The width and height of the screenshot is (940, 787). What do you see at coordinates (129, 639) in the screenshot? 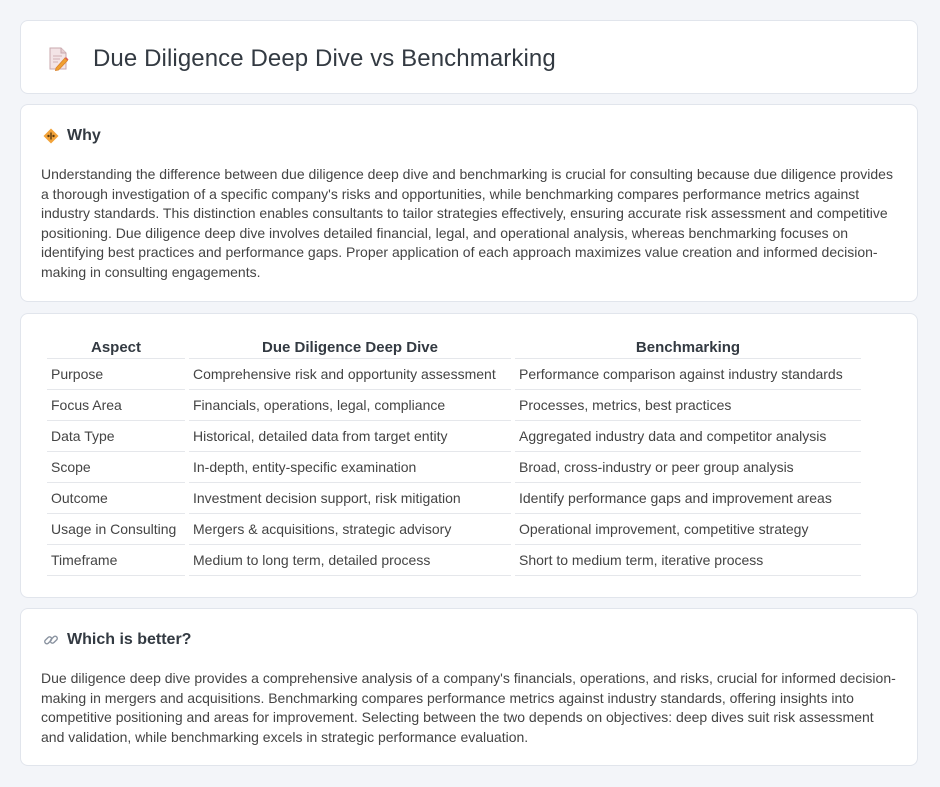
I see `better-title: Which is better?` at bounding box center [129, 639].